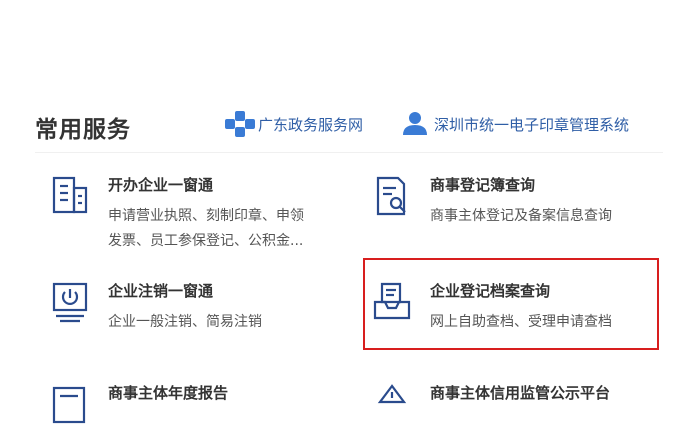 The height and width of the screenshot is (426, 683). I want to click on service-title: 企业注销一窗通, so click(161, 291).